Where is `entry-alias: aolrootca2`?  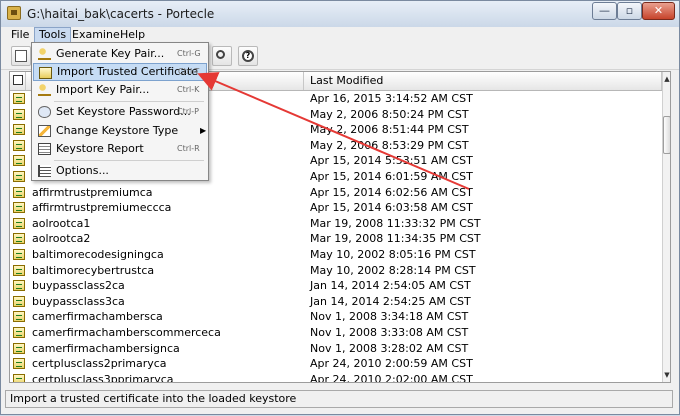
entry-alias: aolrootca2 is located at coordinates (61, 239).